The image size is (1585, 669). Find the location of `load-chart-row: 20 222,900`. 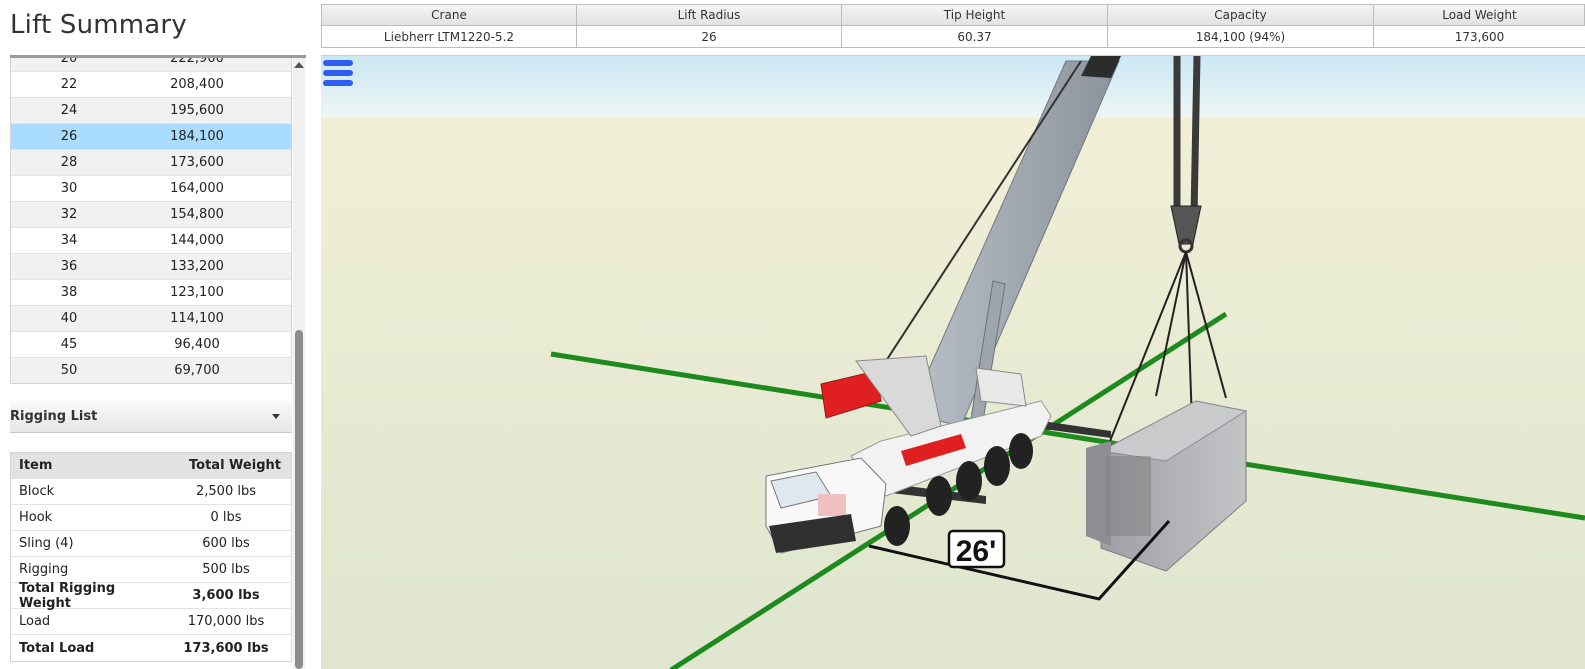

load-chart-row: 20 222,900 is located at coordinates (151, 65).